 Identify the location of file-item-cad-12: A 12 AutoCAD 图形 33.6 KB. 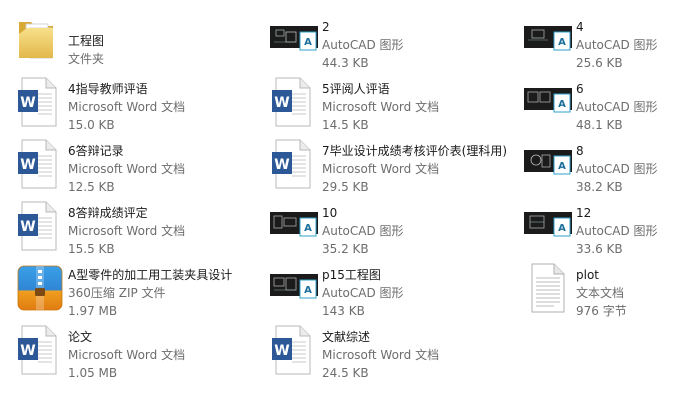
(608, 228).